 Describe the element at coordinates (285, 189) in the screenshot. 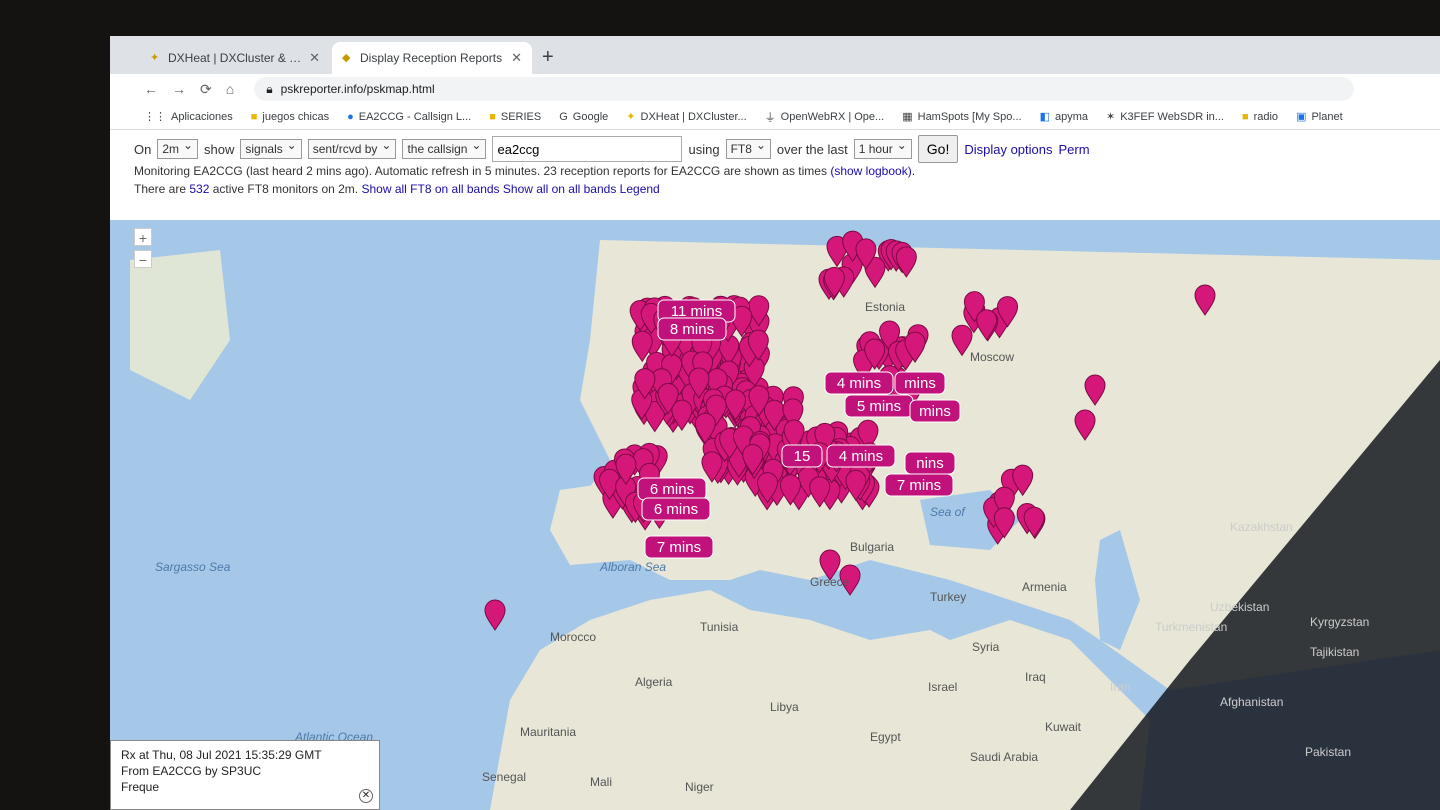

I see `monitors-suffix: active FT8 monitors on 2m.` at that location.